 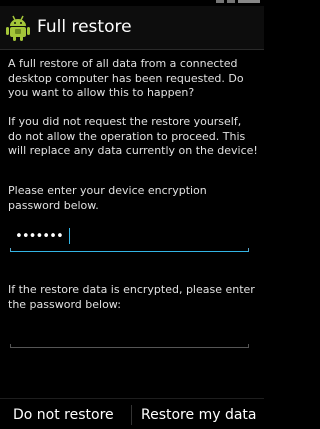 What do you see at coordinates (84, 27) in the screenshot?
I see `dialog-title: Full restore` at bounding box center [84, 27].